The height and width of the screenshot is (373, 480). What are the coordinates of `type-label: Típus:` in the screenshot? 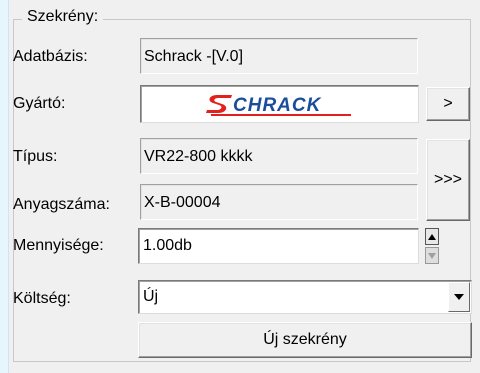 It's located at (35, 156).